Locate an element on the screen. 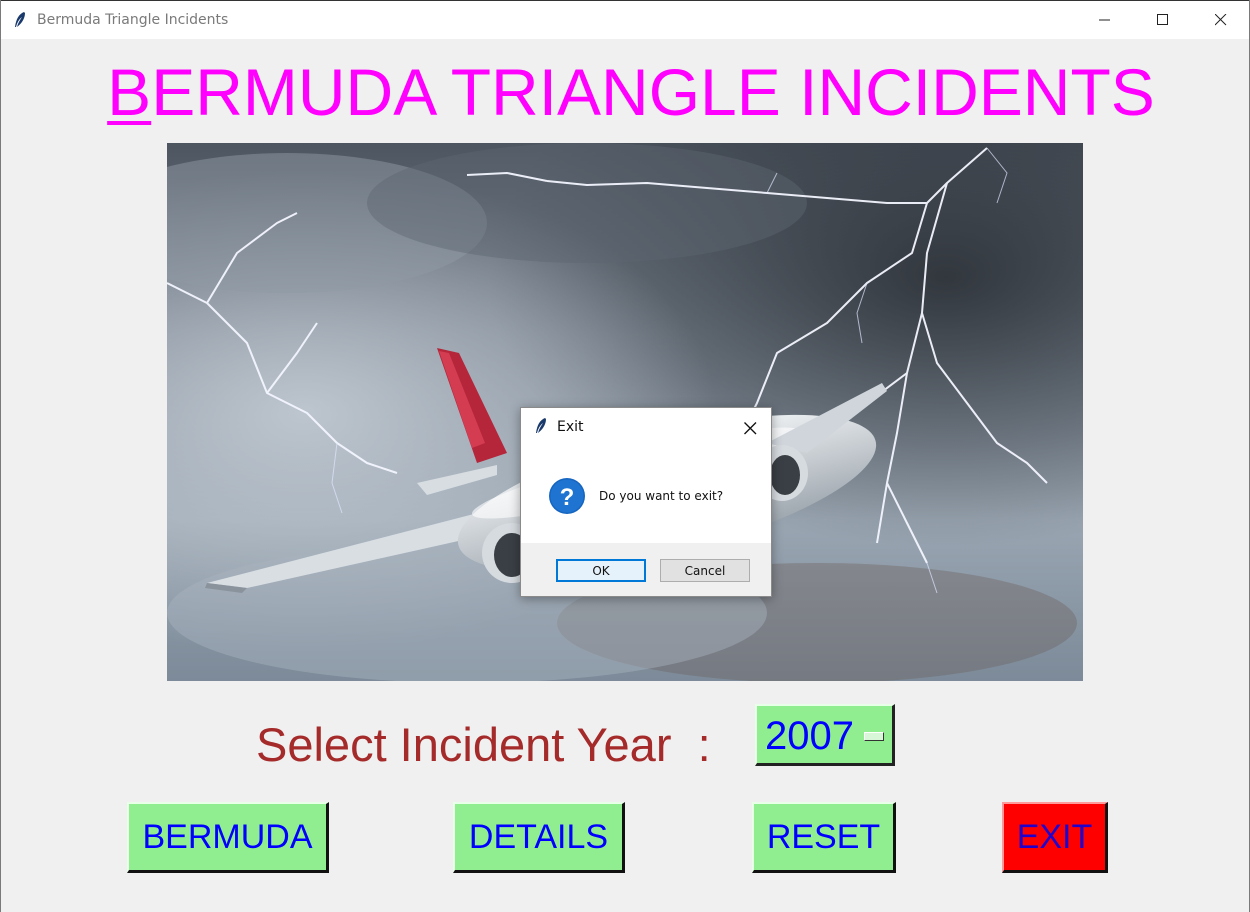  page-title-first-letter: B is located at coordinates (129, 92).